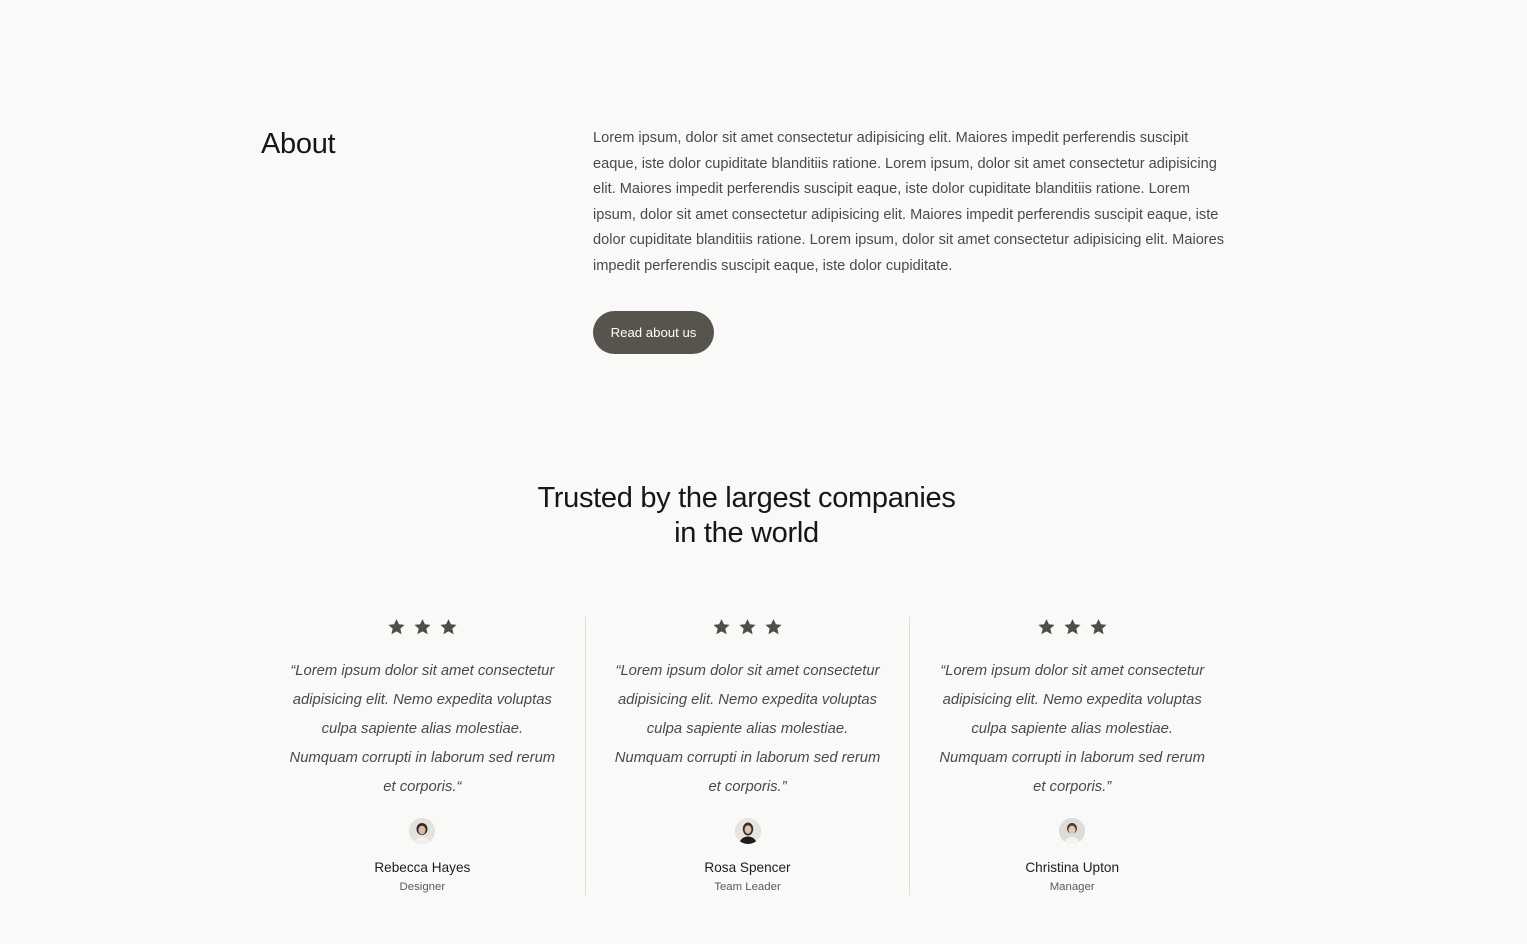  Describe the element at coordinates (746, 498) in the screenshot. I see `trusted-title-line-1: Trusted by the largest companies` at that location.